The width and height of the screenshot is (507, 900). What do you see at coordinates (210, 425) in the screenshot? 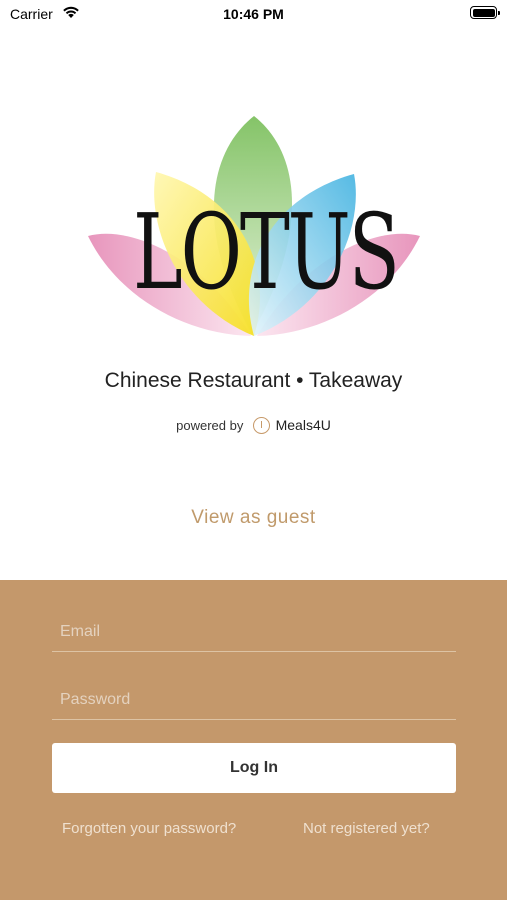
I see `powered-by-label: powered by` at bounding box center [210, 425].